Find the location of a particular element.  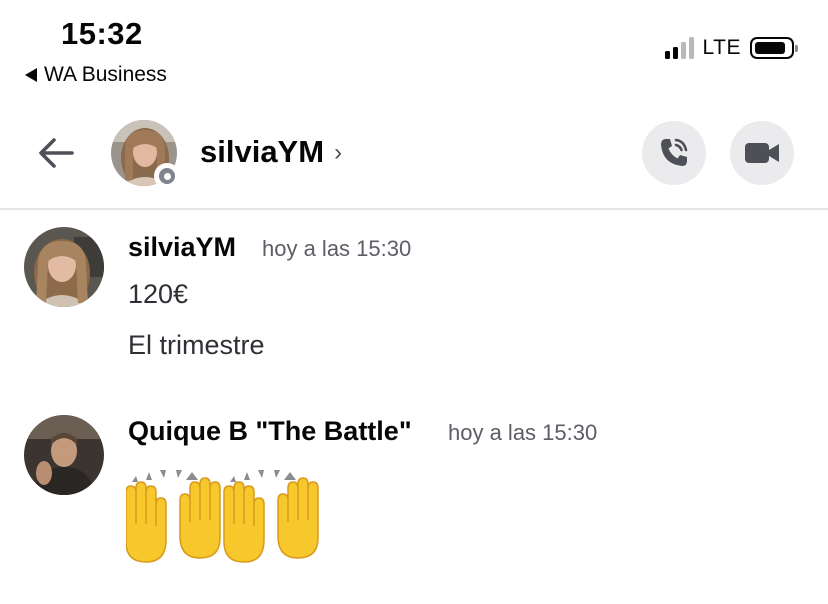

video-call-button is located at coordinates (762, 153).